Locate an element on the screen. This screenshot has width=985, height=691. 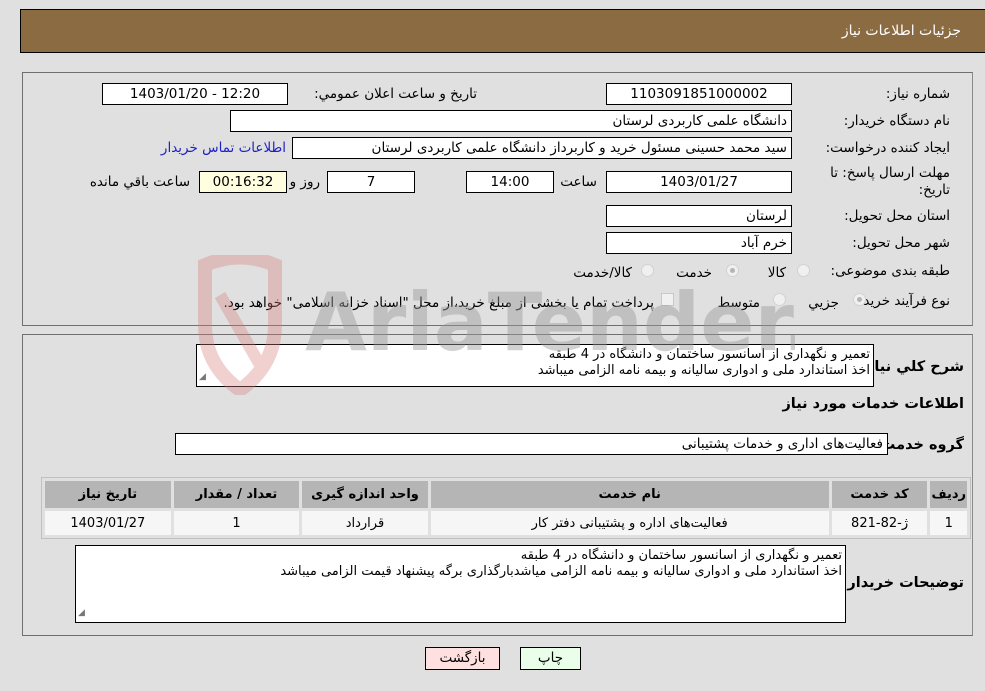
col-row-number: ردیف is located at coordinates (948, 494).